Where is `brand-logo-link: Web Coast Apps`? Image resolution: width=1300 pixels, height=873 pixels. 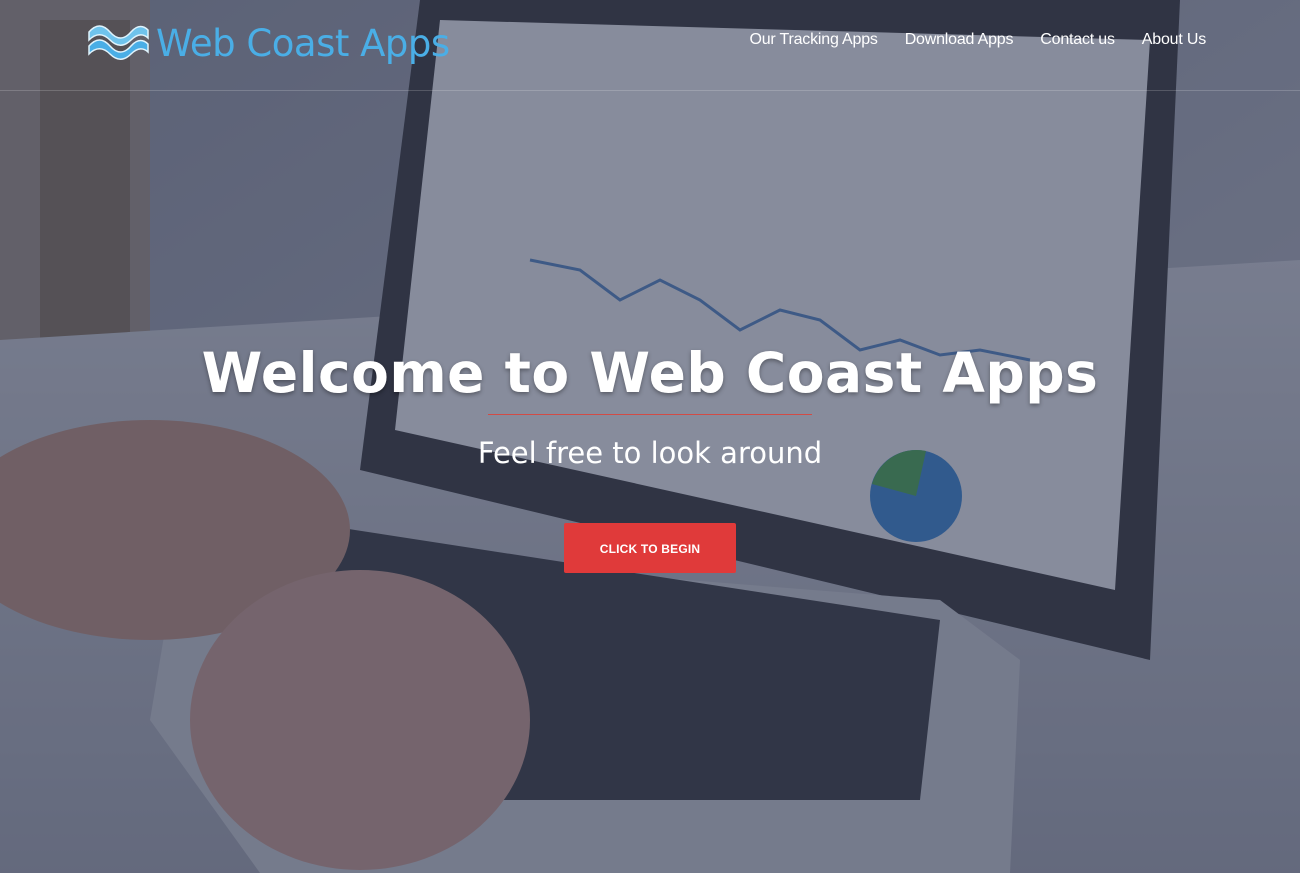 brand-logo-link: Web Coast Apps is located at coordinates (268, 43).